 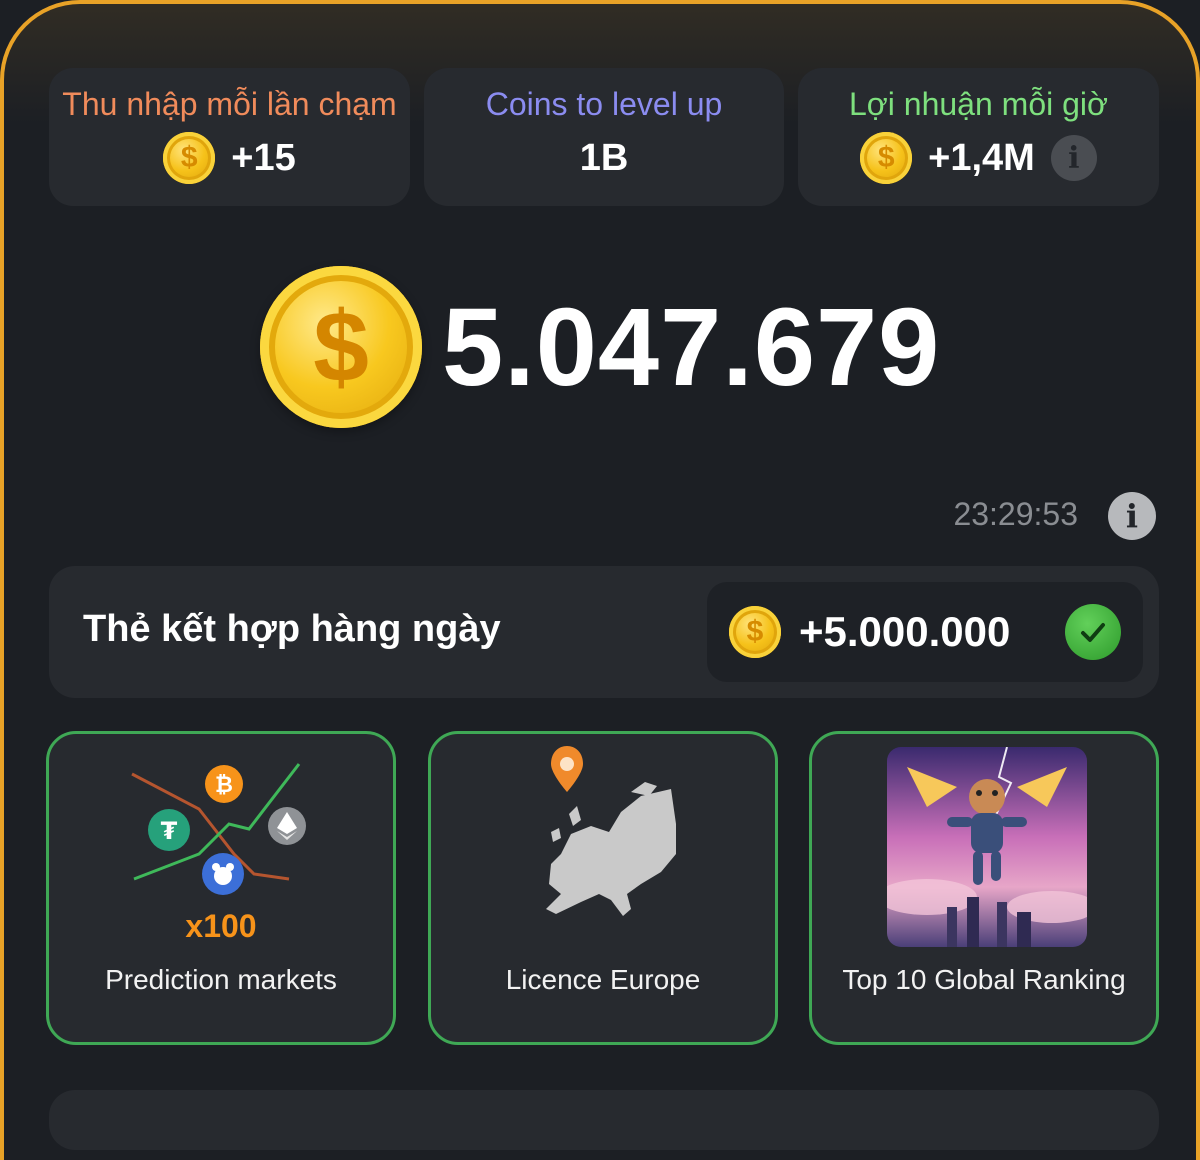 I want to click on balance: $ 5.047.679, so click(x=600, y=347).